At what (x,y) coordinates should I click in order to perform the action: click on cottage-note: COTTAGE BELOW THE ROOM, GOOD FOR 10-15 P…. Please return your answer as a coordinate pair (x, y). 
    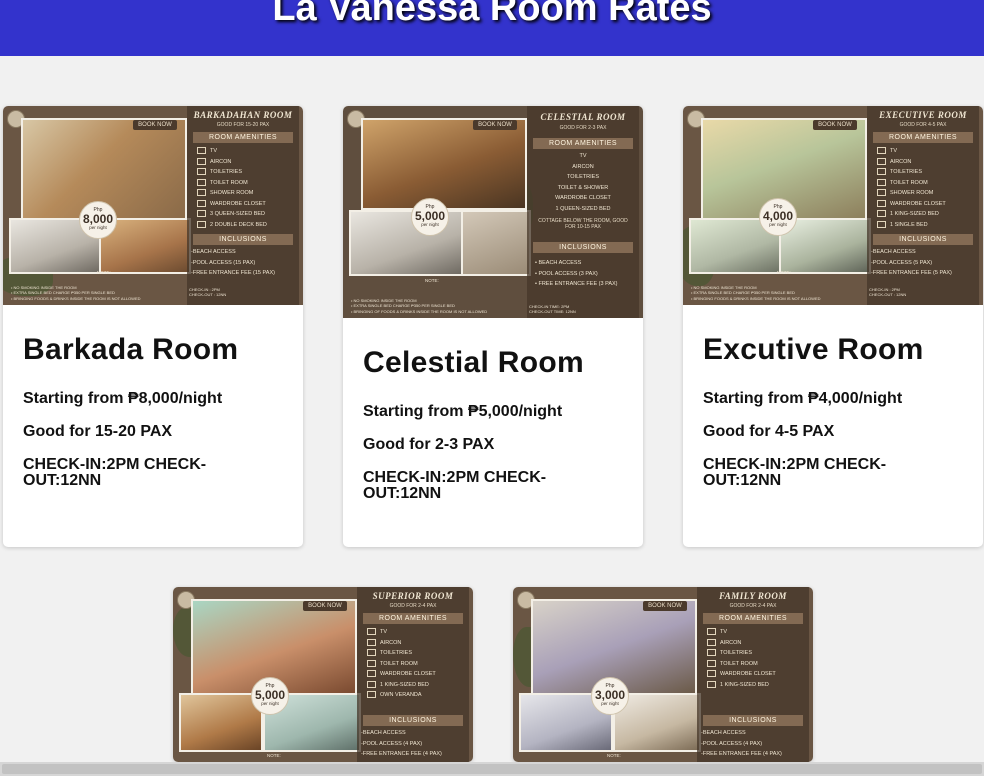
    Looking at the image, I should click on (583, 224).